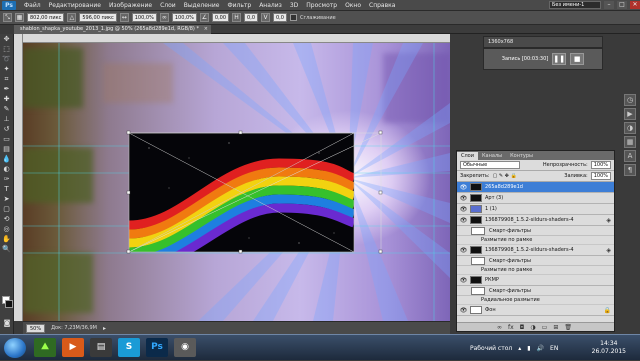  What do you see at coordinates (236, 38) in the screenshot?
I see `horizontal-ruler` at bounding box center [236, 38].